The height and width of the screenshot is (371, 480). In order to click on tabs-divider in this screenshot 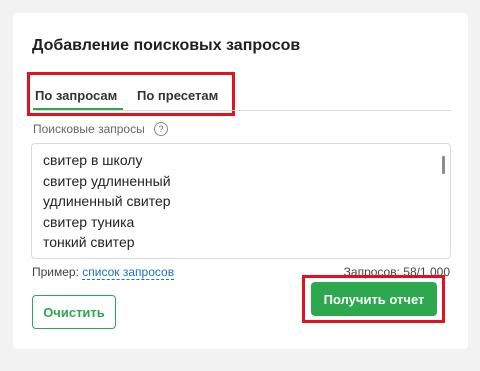, I will do `click(242, 110)`.